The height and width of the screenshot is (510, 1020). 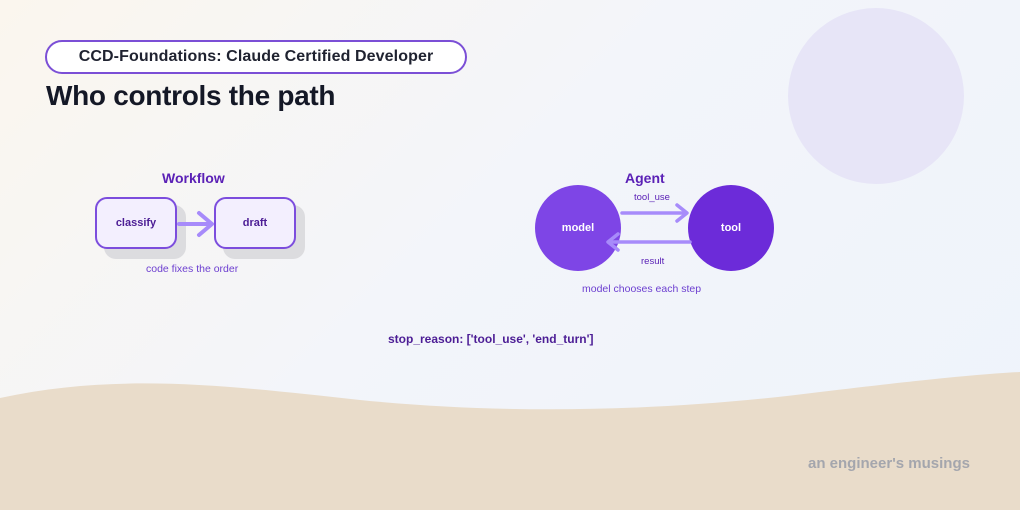 I want to click on result-label: result, so click(x=653, y=261).